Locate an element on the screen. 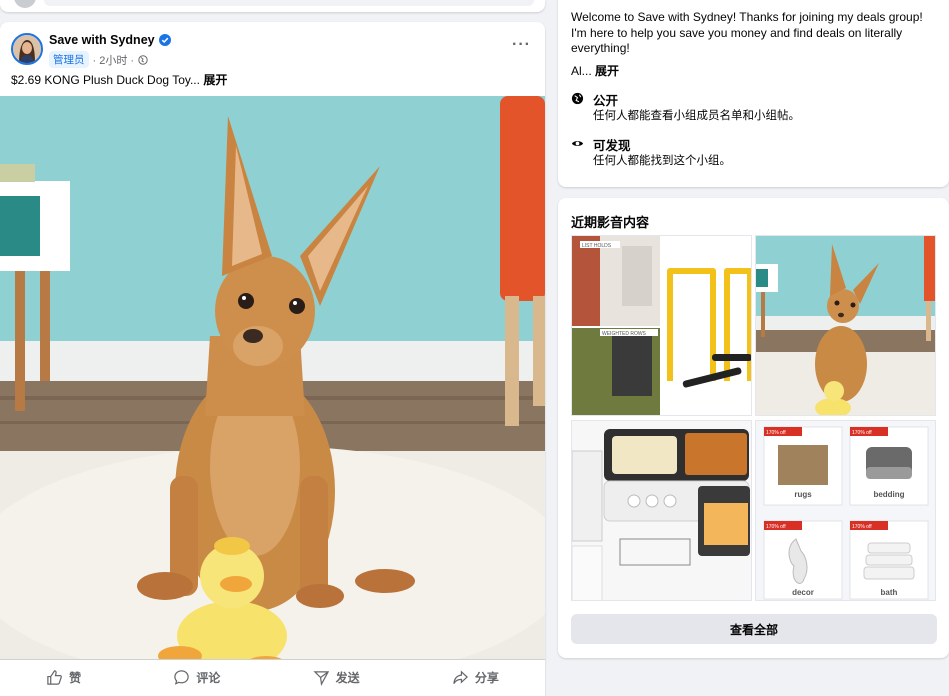 The width and height of the screenshot is (949, 696). thumb-label: WEIGHTED ROWS is located at coordinates (624, 334).